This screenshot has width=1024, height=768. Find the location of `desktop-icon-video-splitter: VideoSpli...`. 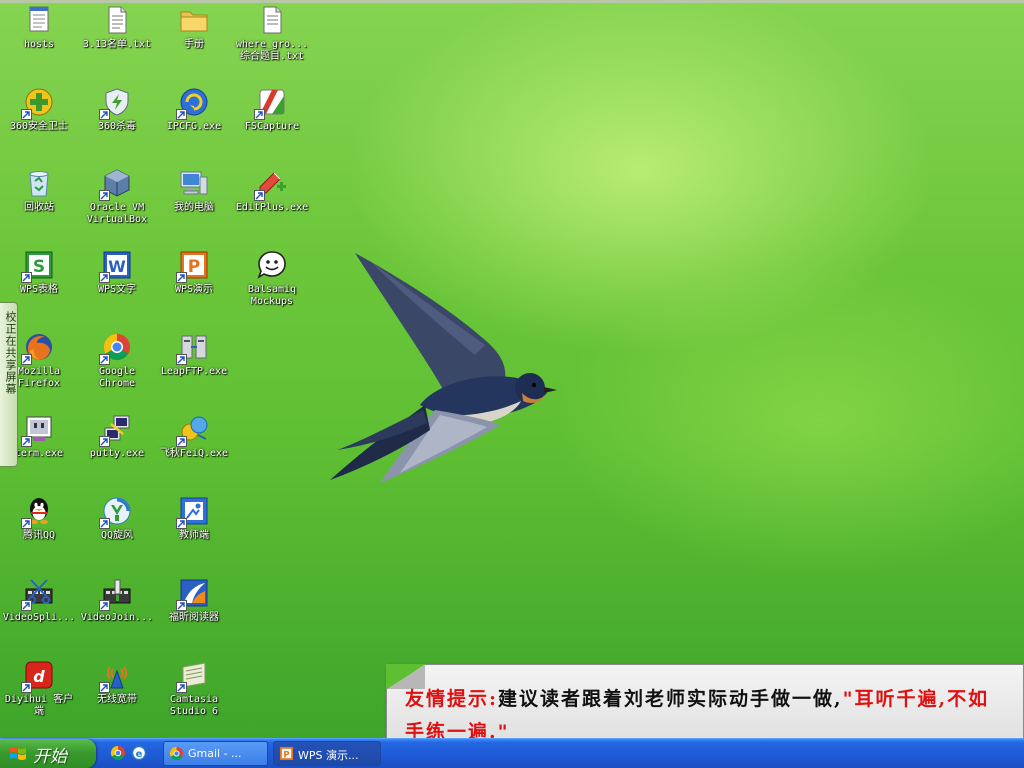

desktop-icon-video-splitter: VideoSpli... is located at coordinates (39, 600).